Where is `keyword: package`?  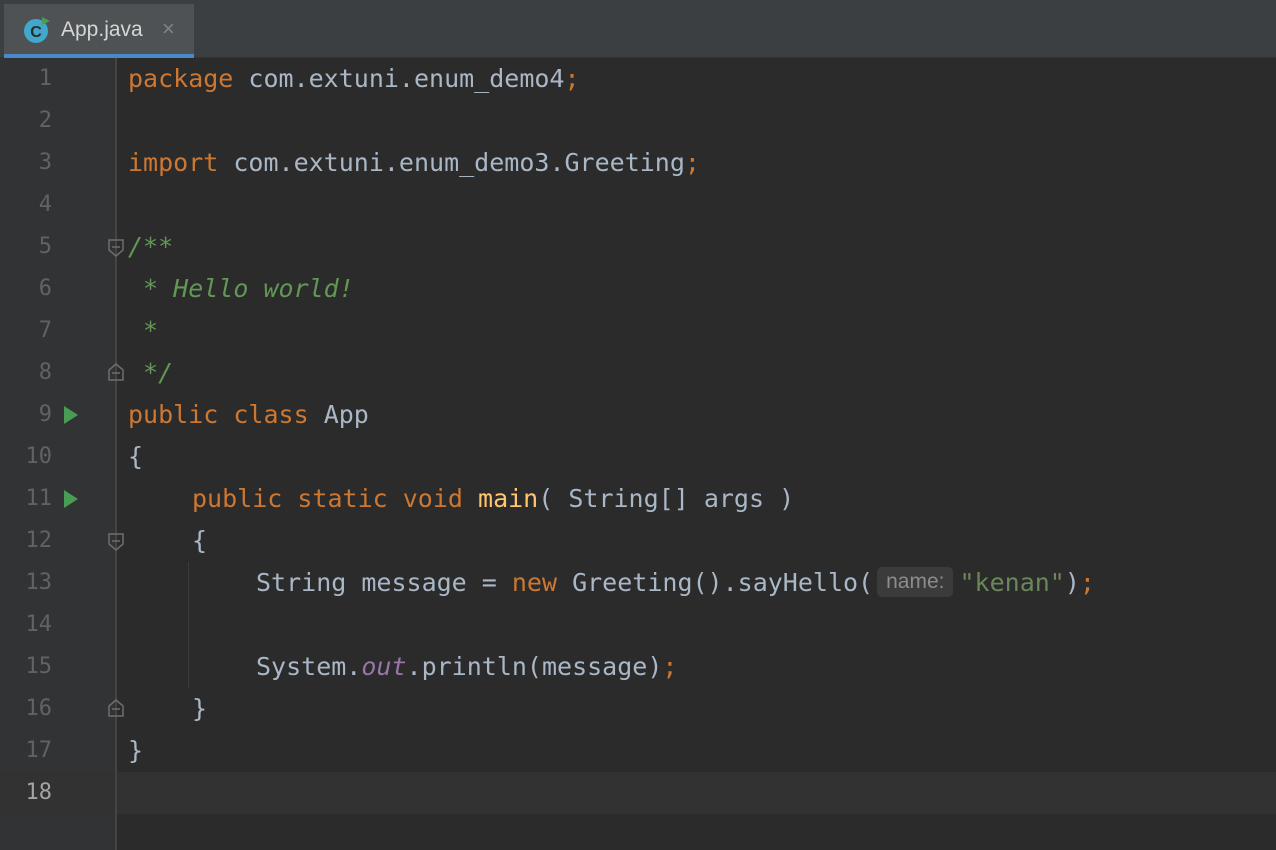 keyword: package is located at coordinates (181, 78).